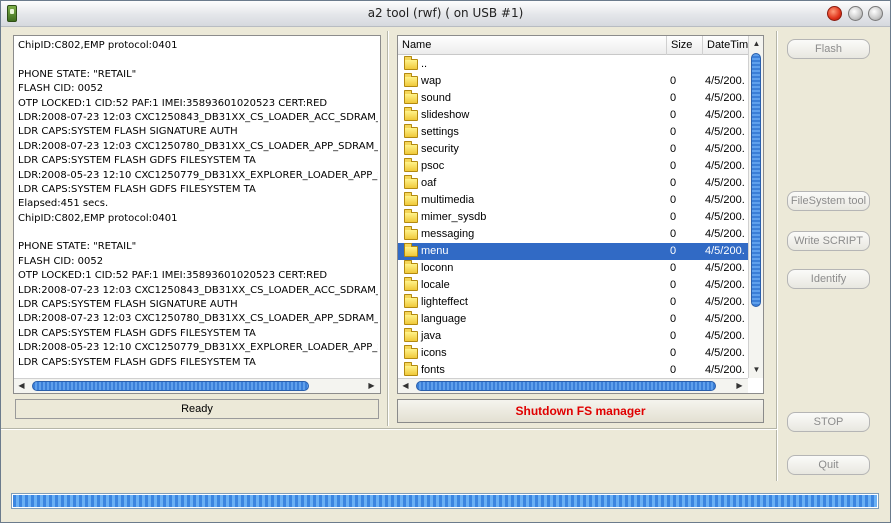 This screenshot has height=523, width=891. Describe the element at coordinates (445, 501) in the screenshot. I see `progress-bar-fill` at that location.